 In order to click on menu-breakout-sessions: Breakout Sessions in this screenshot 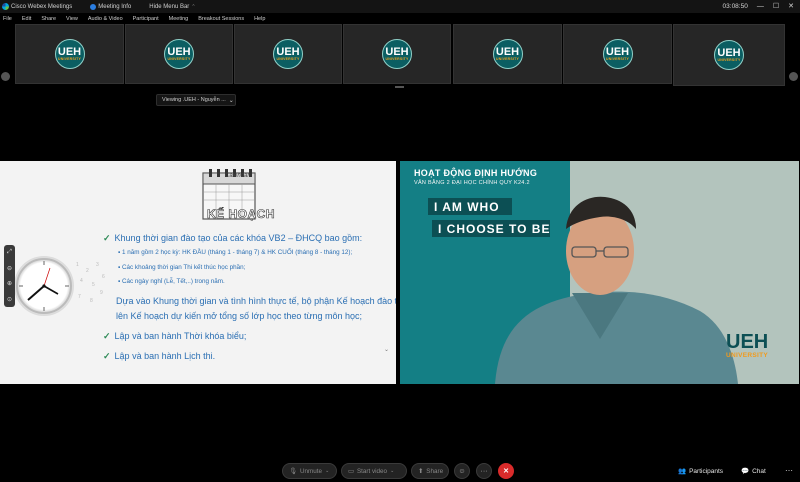, I will do `click(221, 19)`.